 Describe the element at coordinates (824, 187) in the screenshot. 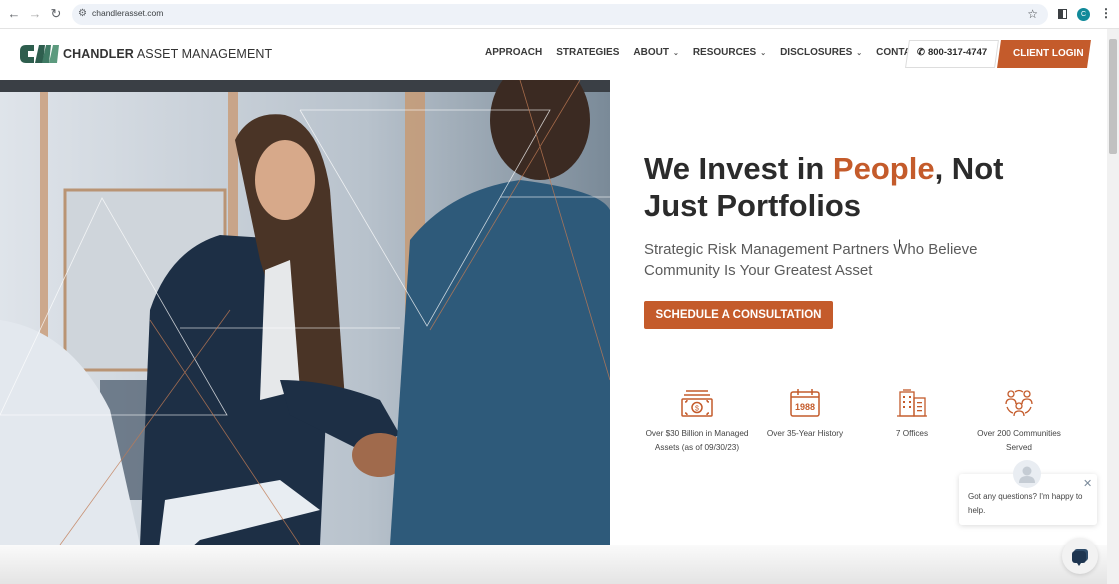

I see `hero-title: We Invest in People, Not Just Portfolios` at that location.